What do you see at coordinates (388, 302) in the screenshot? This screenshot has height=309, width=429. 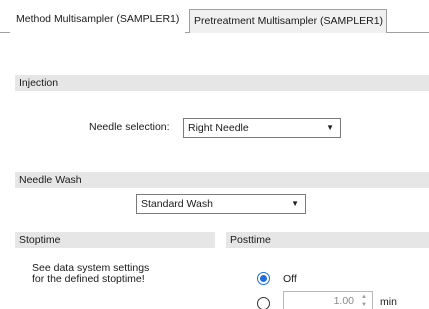 I see `posttime-unit-label: min` at bounding box center [388, 302].